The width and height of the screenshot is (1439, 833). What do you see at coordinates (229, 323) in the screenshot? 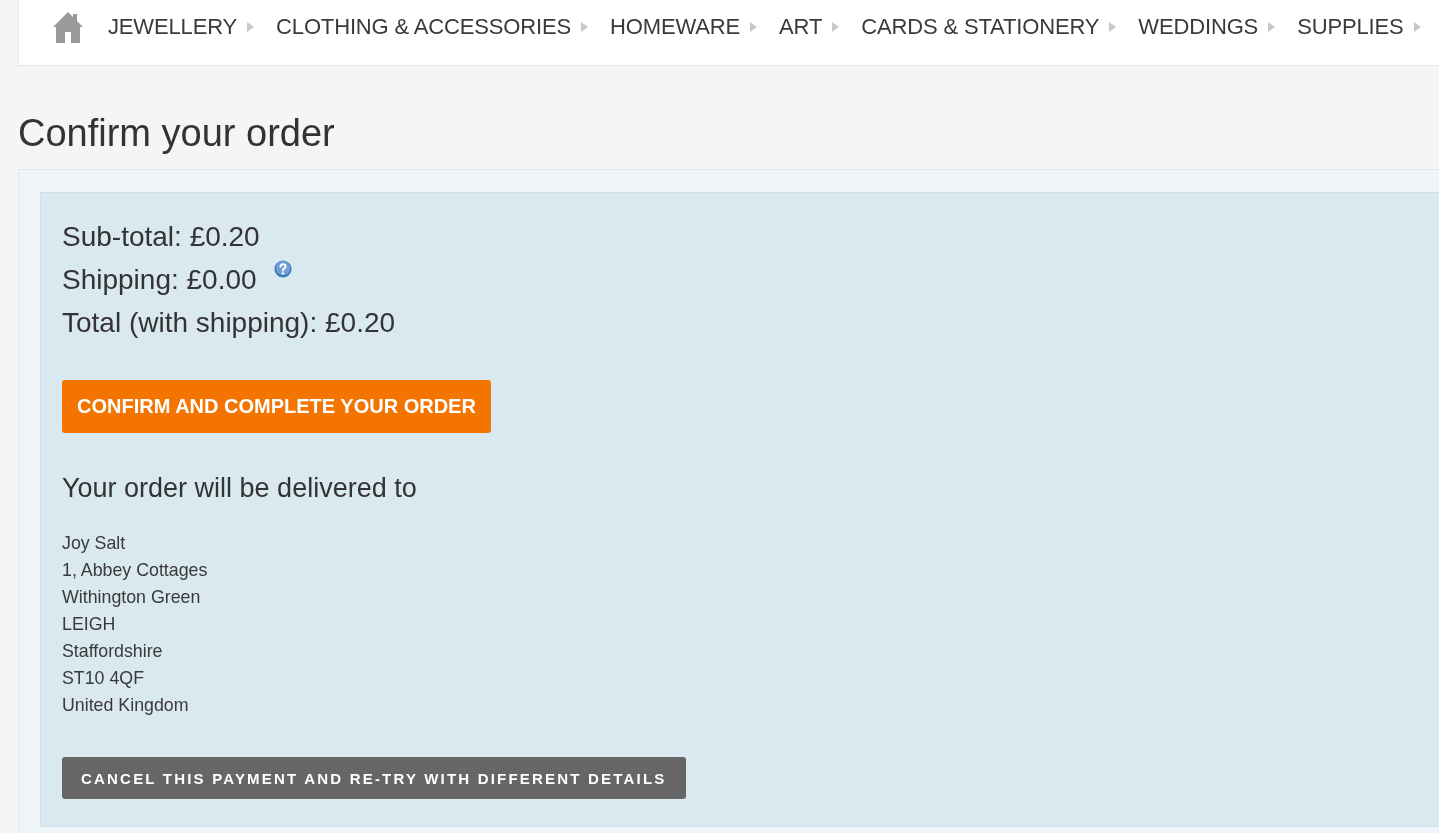
I see `summary-line: Total (with shipping): £0.20` at bounding box center [229, 323].